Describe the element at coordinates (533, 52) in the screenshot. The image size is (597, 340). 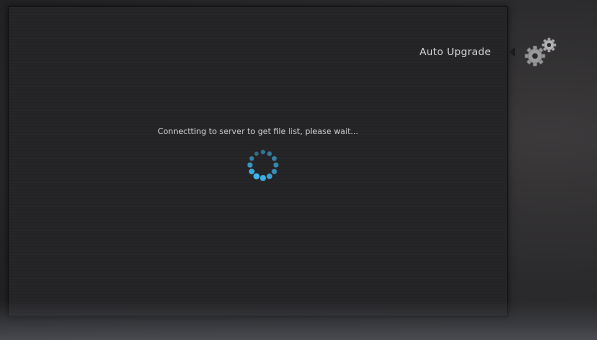
I see `gears-icon` at that location.